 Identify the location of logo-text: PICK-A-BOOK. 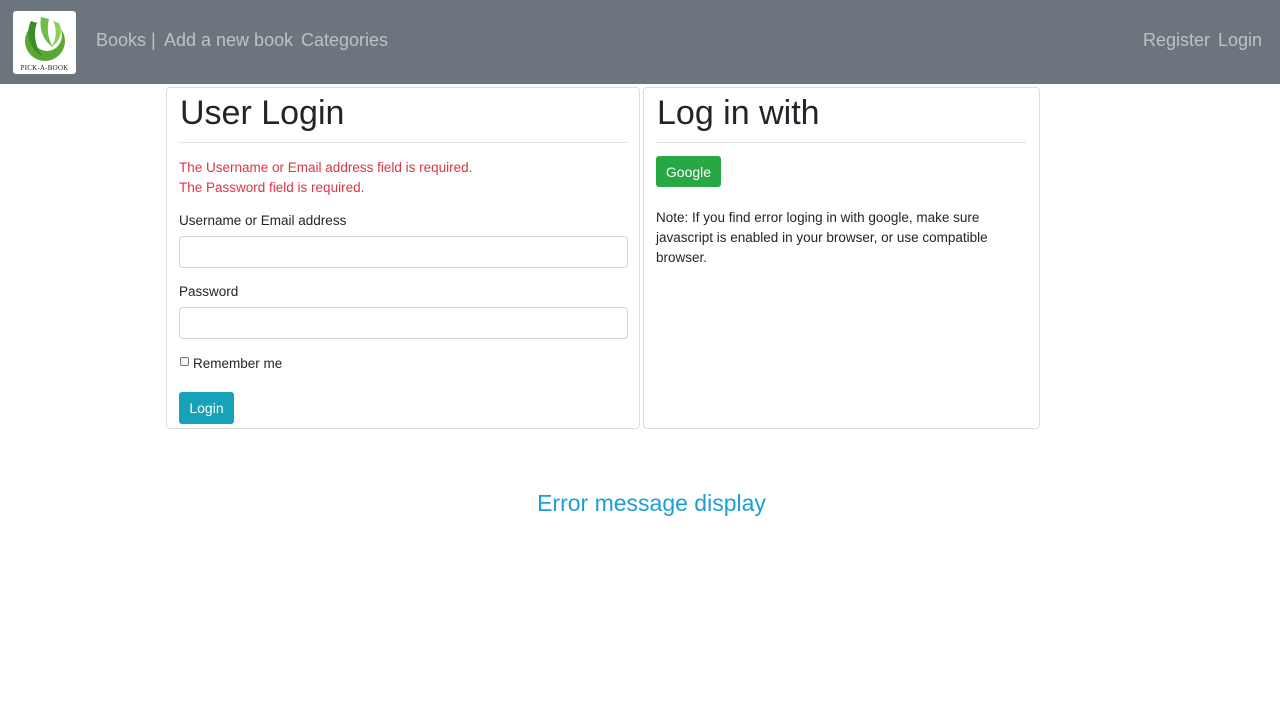
(44, 68).